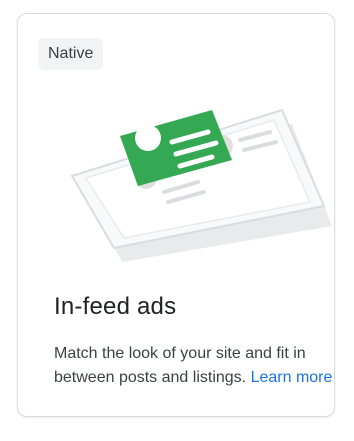 The image size is (354, 441). Describe the element at coordinates (292, 377) in the screenshot. I see `learn-more-link: Learn more` at that location.